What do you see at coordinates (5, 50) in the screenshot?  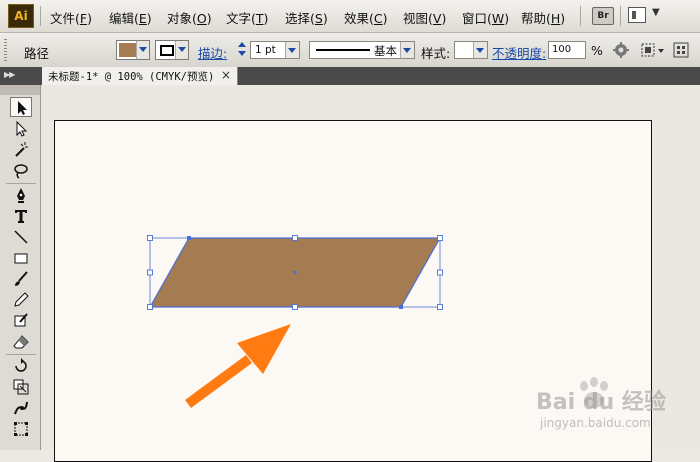 I see `panel-grip` at bounding box center [5, 50].